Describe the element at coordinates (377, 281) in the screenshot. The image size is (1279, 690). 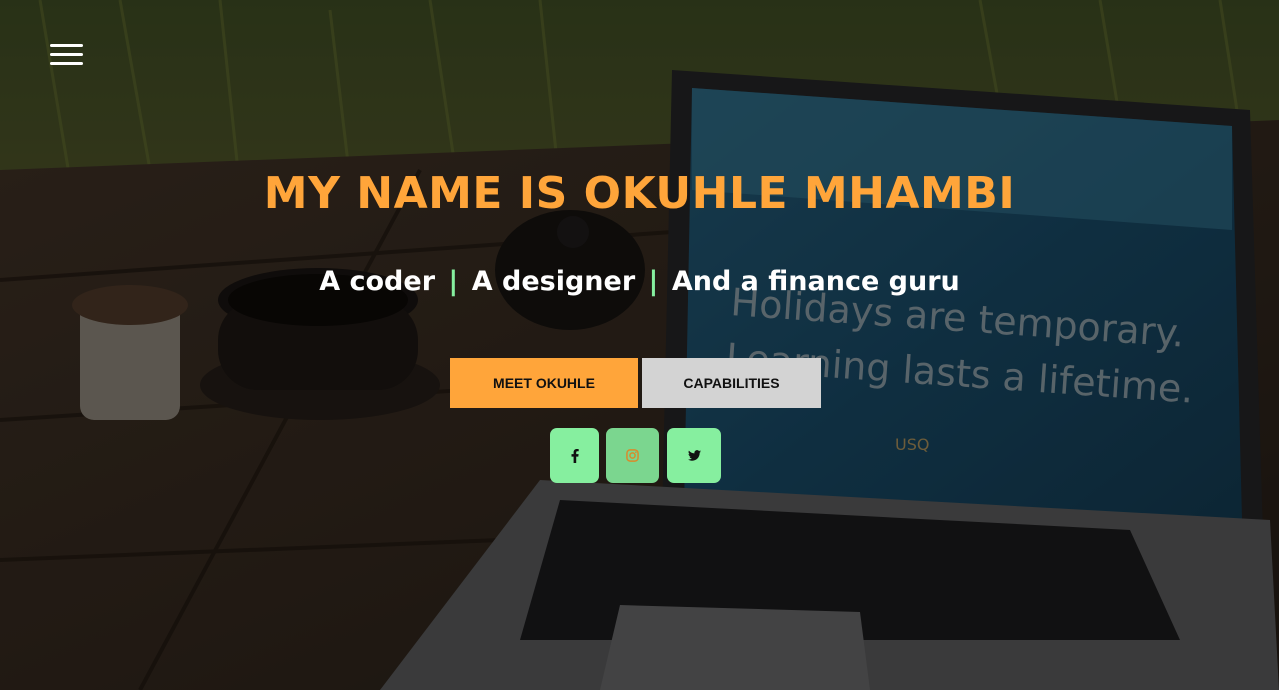
I see `tagline-coder: A coder` at that location.